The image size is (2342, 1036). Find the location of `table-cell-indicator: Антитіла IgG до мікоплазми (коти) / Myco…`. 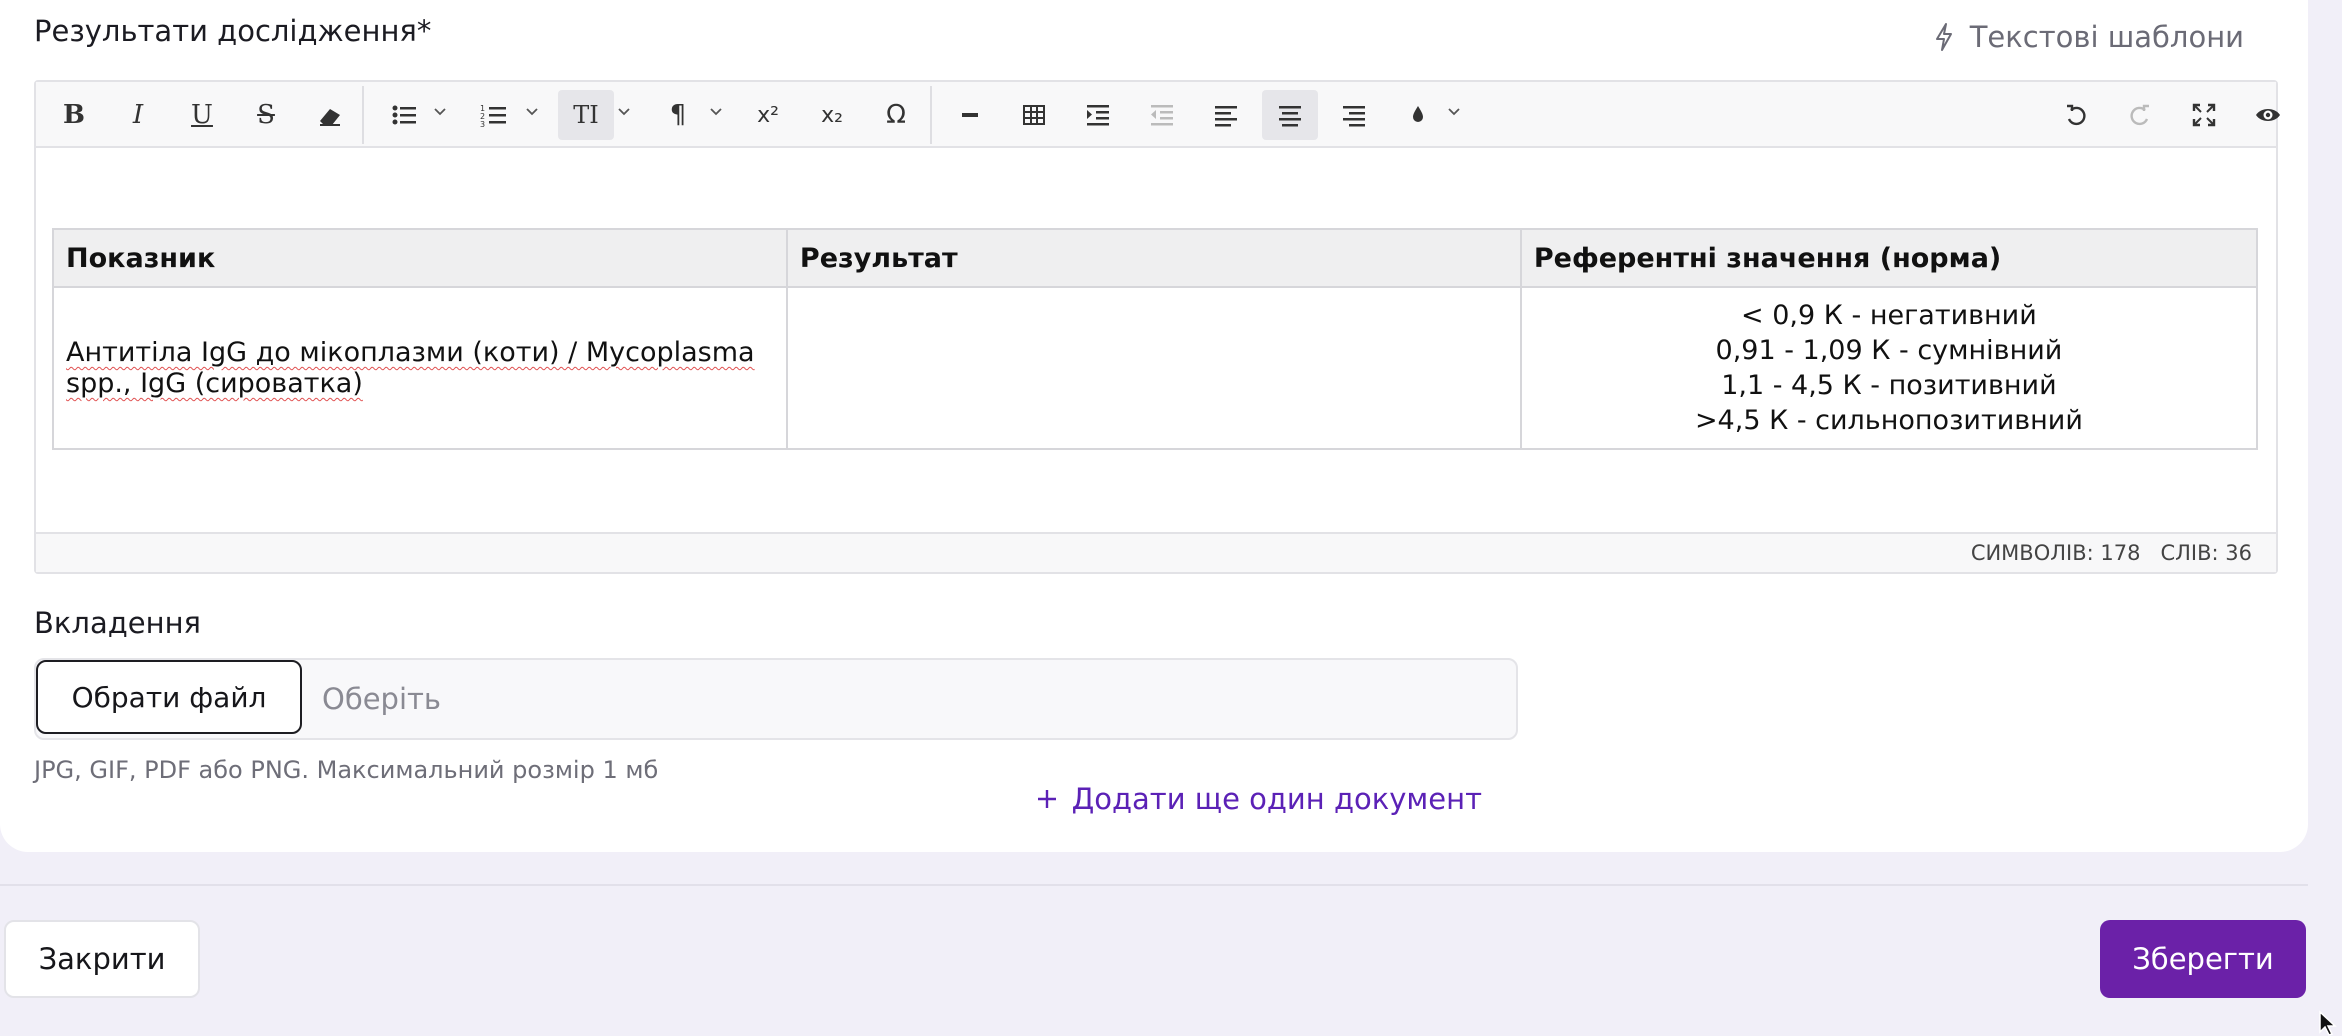

table-cell-indicator: Антитіла IgG до мікоплазми (коти) / Myco… is located at coordinates (420, 368).